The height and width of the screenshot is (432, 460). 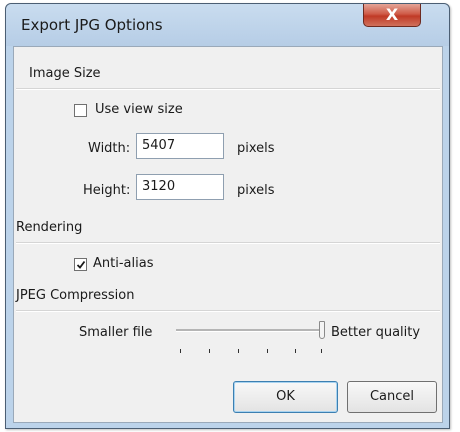 What do you see at coordinates (376, 332) in the screenshot?
I see `slider-max-label: Better quality` at bounding box center [376, 332].